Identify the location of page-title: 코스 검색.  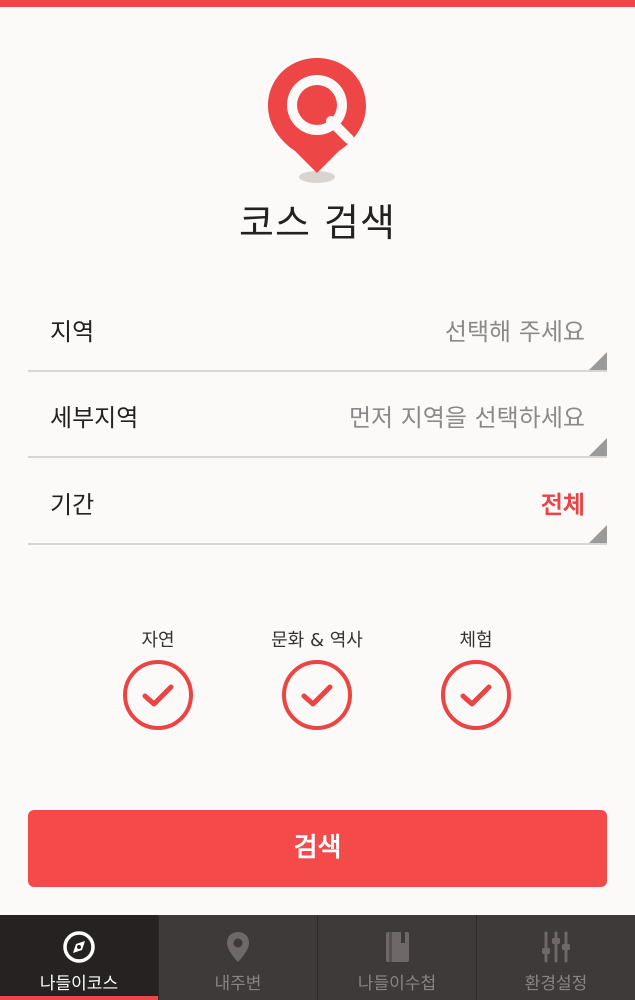
(317, 223).